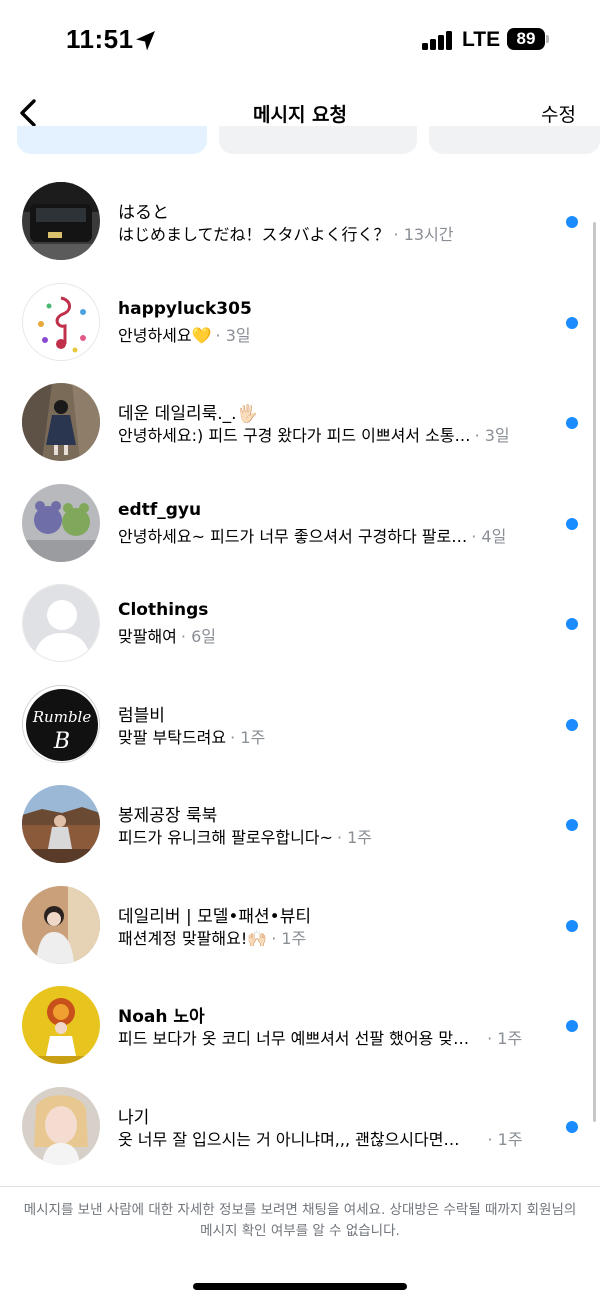 This screenshot has width=600, height=1300. Describe the element at coordinates (61, 221) in the screenshot. I see `car-photo-avatar` at that location.